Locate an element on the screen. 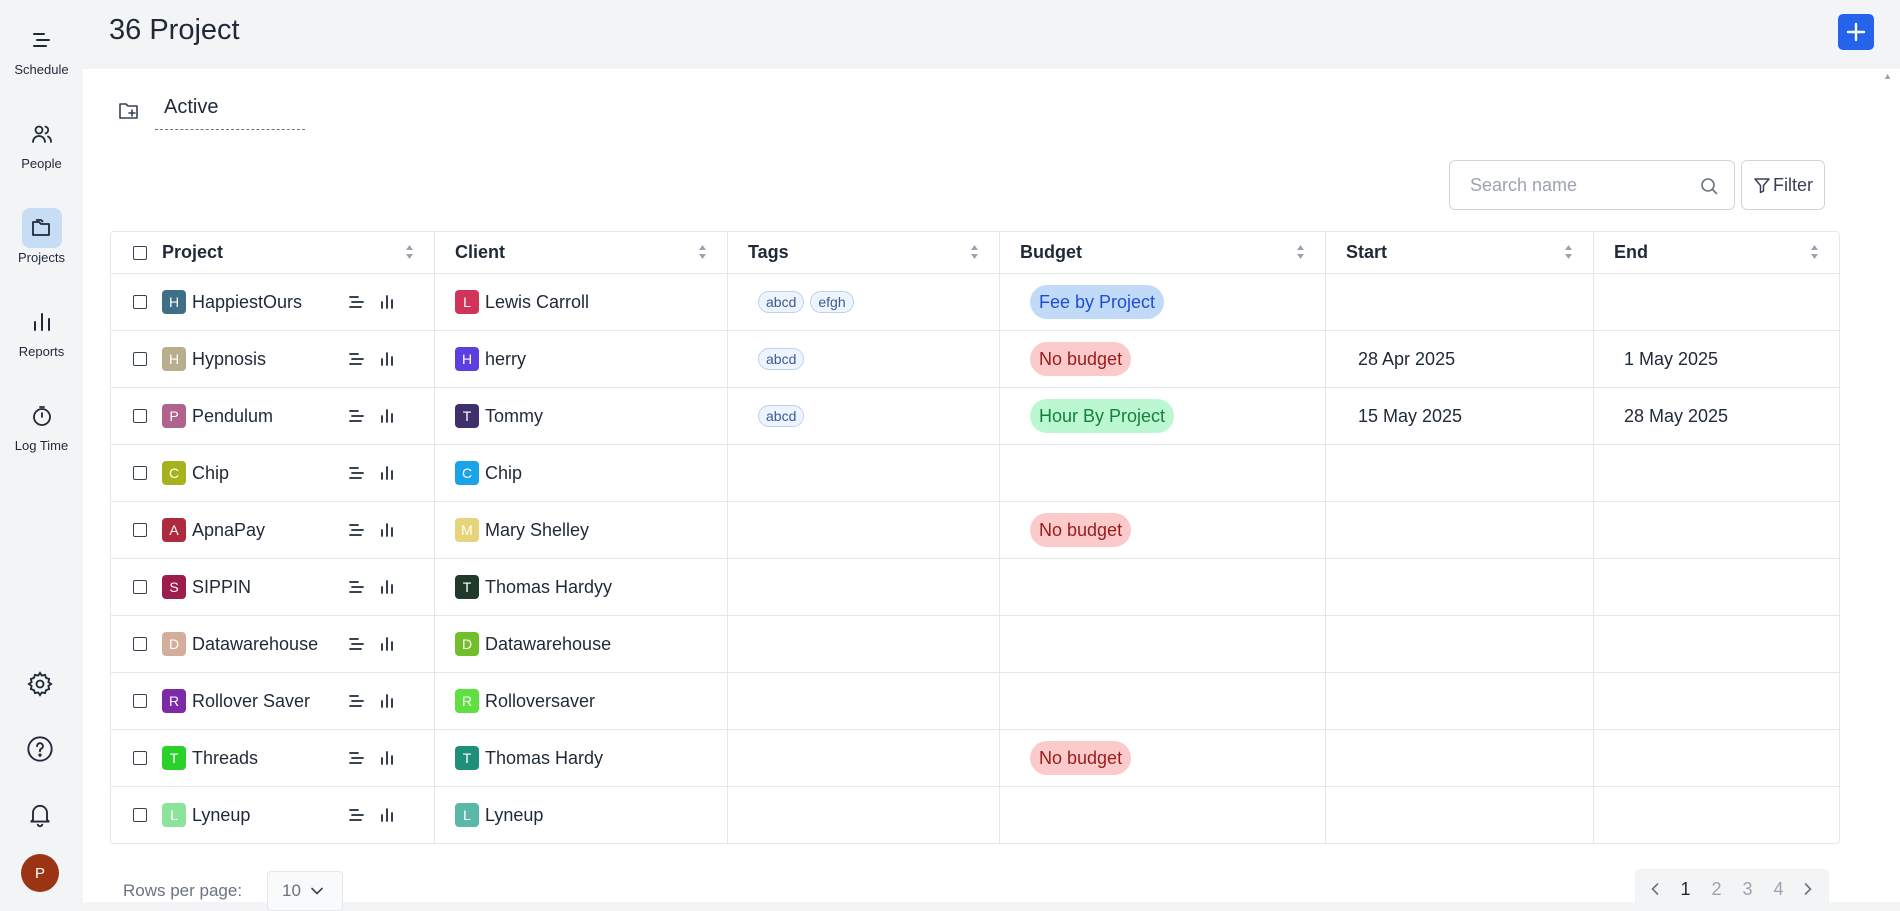 Image resolution: width=1900 pixels, height=911 pixels. search-field is located at coordinates (1592, 185).